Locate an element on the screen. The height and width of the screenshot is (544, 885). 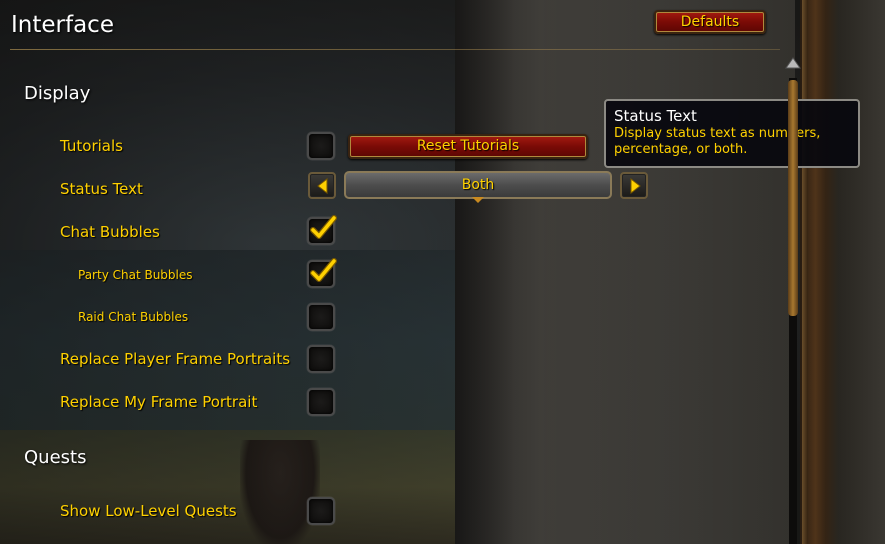
arrow-right-icon is located at coordinates (635, 186).